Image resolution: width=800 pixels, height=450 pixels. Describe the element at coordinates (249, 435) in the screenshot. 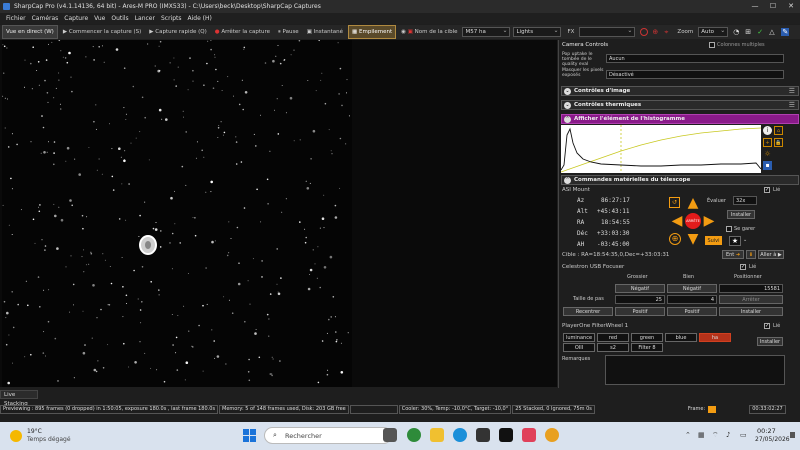

I see `windows-start-icon` at that location.